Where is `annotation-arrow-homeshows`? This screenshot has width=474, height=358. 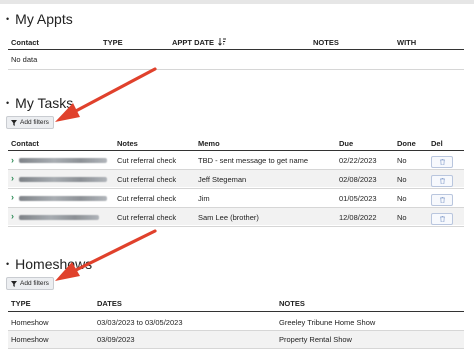
annotation-arrow-homeshows is located at coordinates (106, 255).